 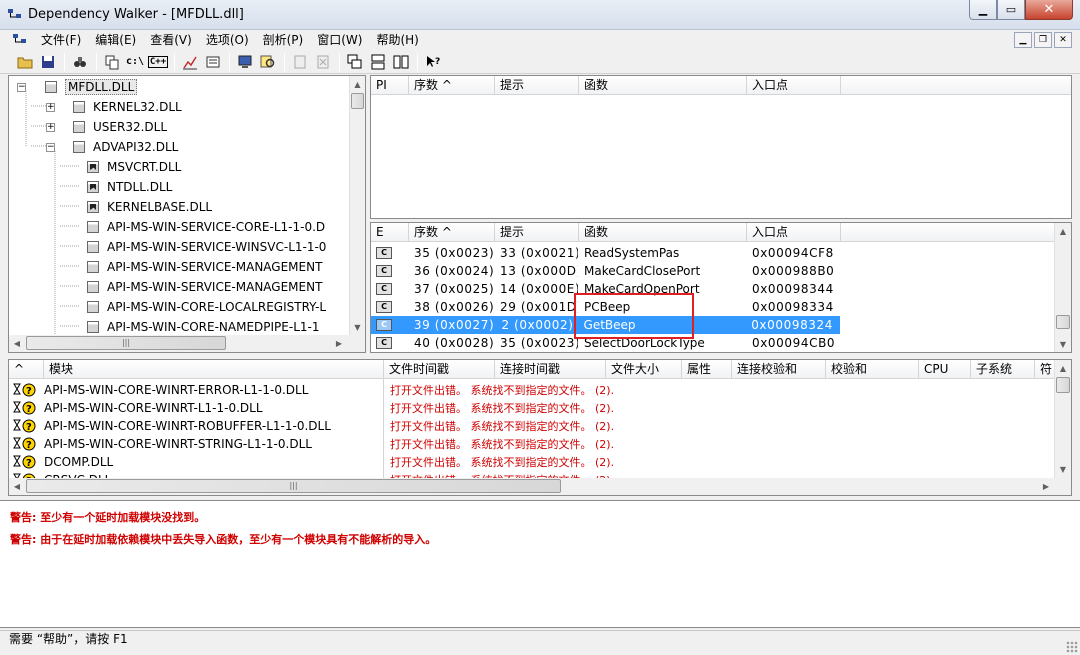 What do you see at coordinates (1003, 369) in the screenshot?
I see `col-subsystem: 子系统` at bounding box center [1003, 369].